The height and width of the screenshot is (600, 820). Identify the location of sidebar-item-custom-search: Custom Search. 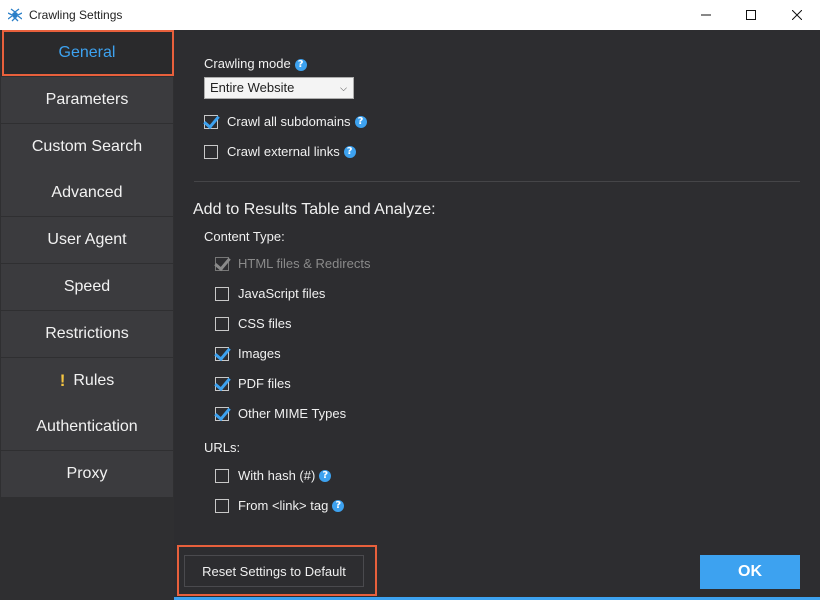
(87, 147).